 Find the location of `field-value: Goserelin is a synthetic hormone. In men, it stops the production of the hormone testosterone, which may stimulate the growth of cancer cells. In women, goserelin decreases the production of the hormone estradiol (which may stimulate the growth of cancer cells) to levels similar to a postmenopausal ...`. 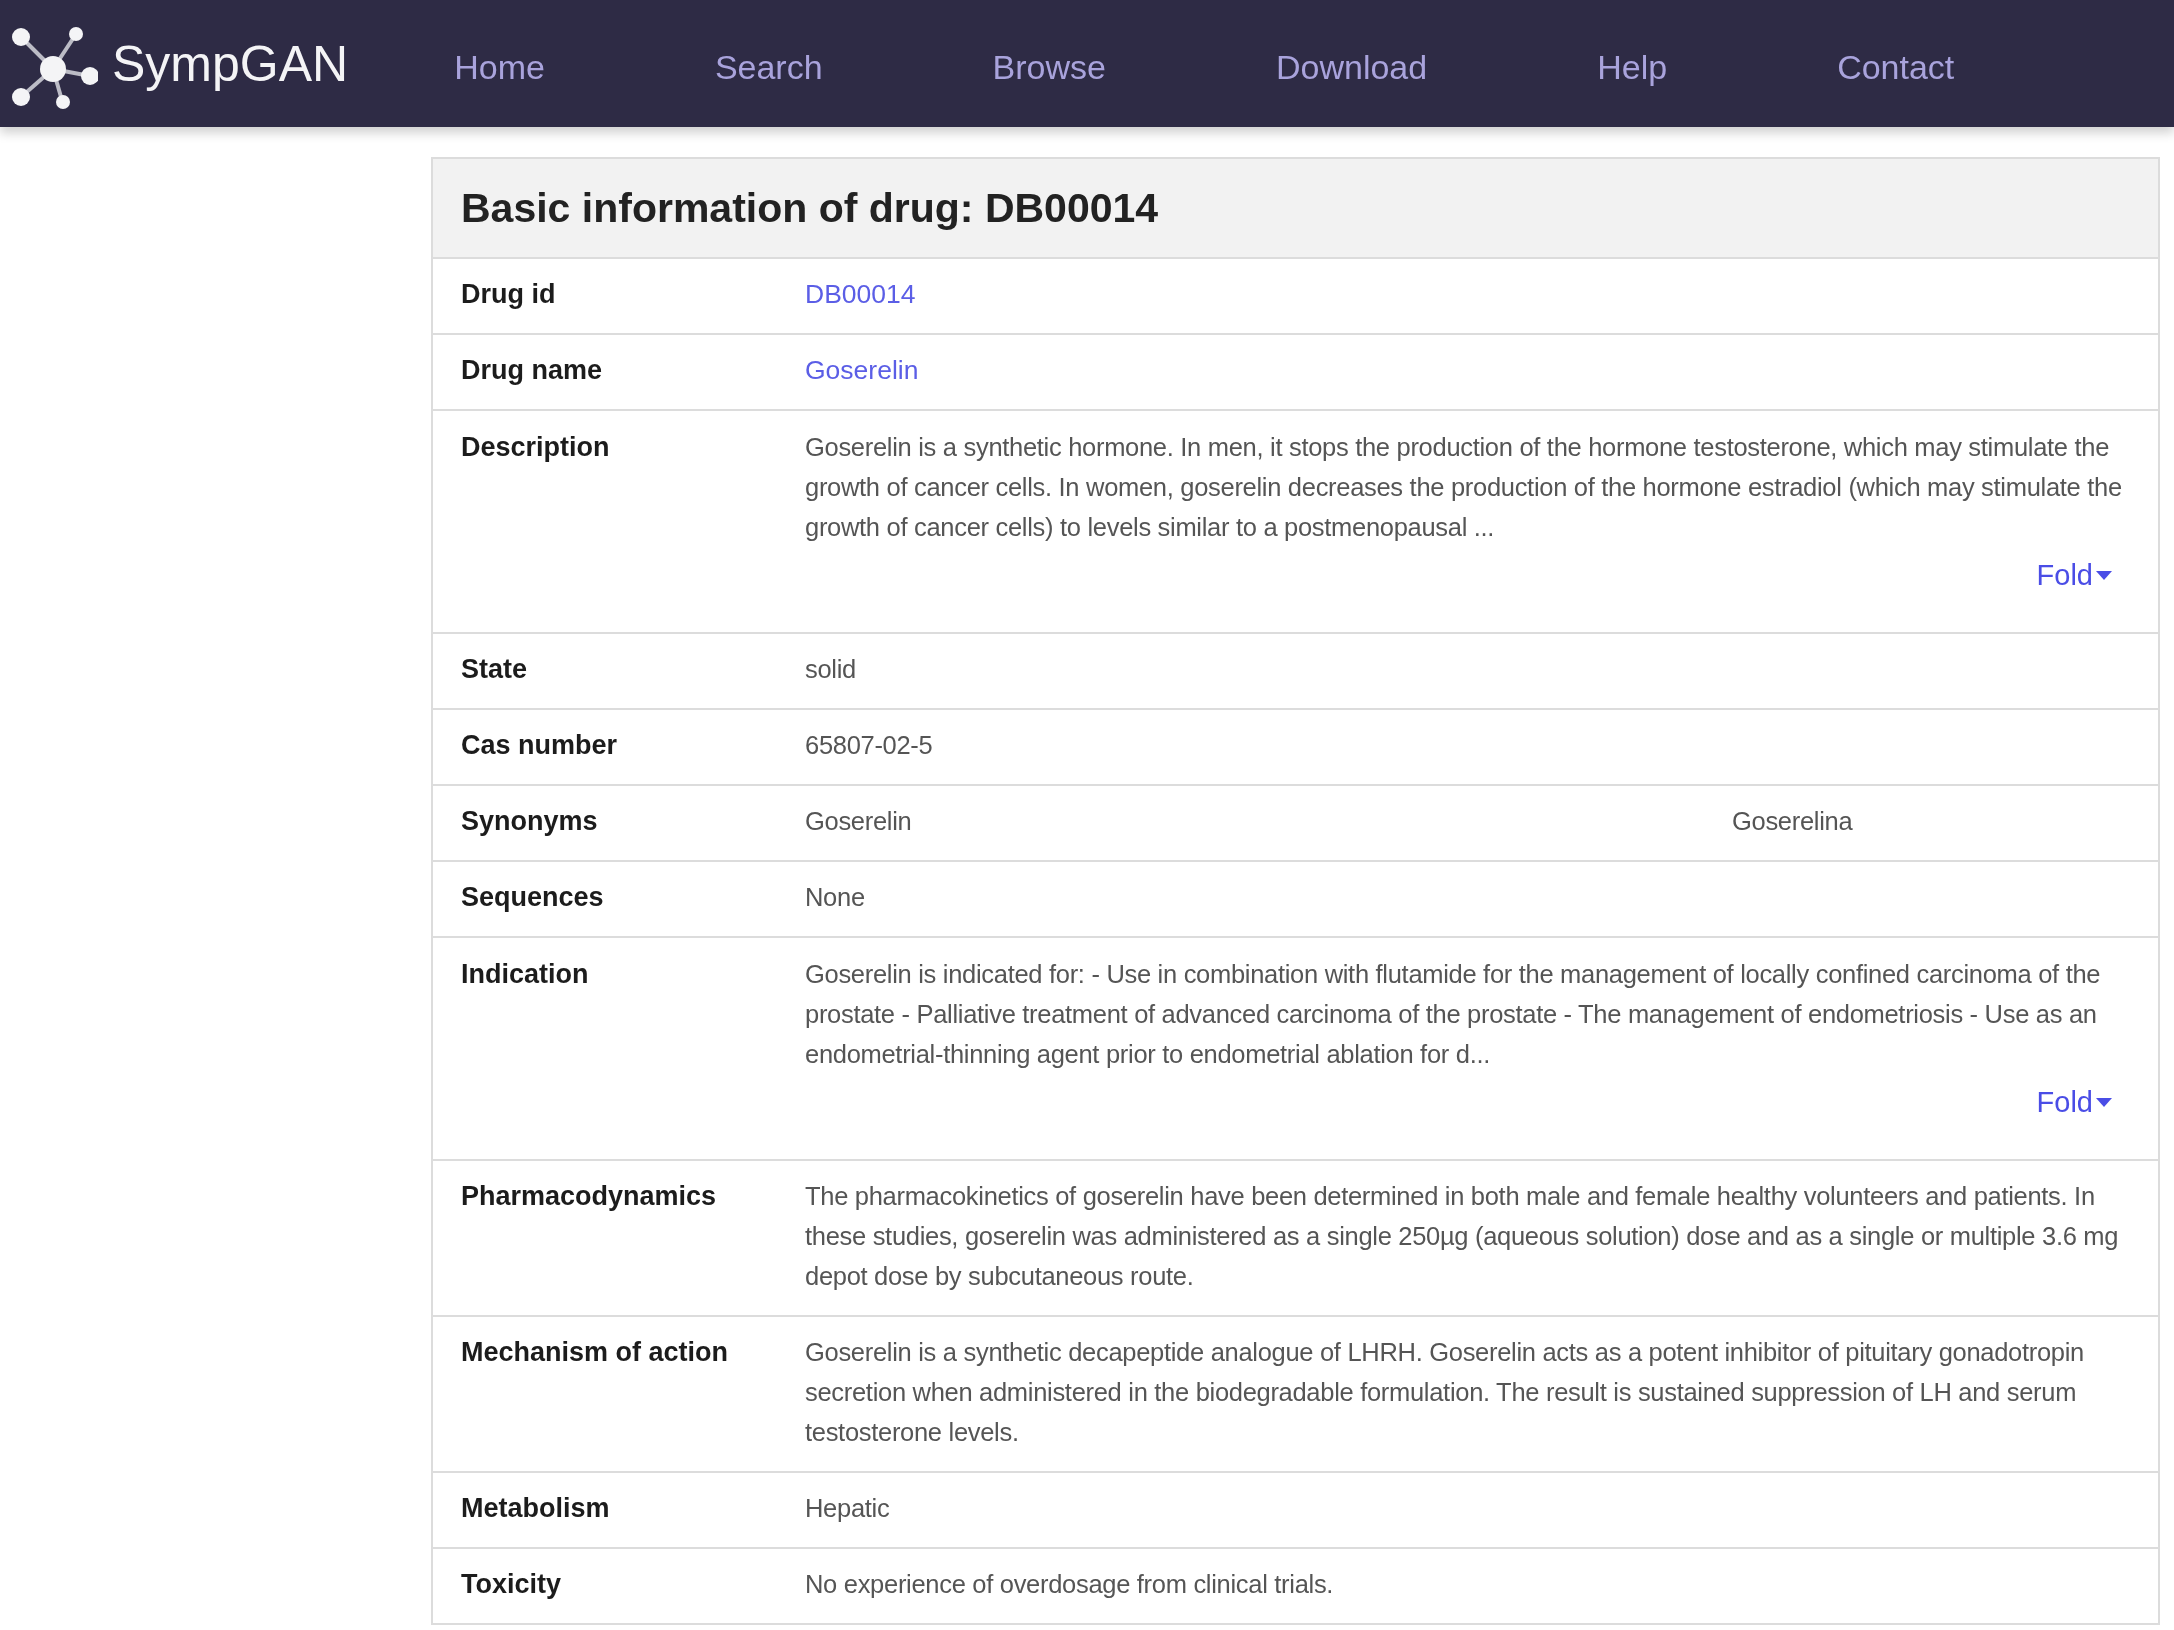

field-value: Goserelin is a synthetic hormone. In men, it stops the production of the hormone testosterone, which may stimulate the growth of cancer cells. In women, goserelin decreases the production of the hormone estradiol (which may stimulate the growth of cancer cells) to levels similar to a postmenopausal ... is located at coordinates (1464, 487).